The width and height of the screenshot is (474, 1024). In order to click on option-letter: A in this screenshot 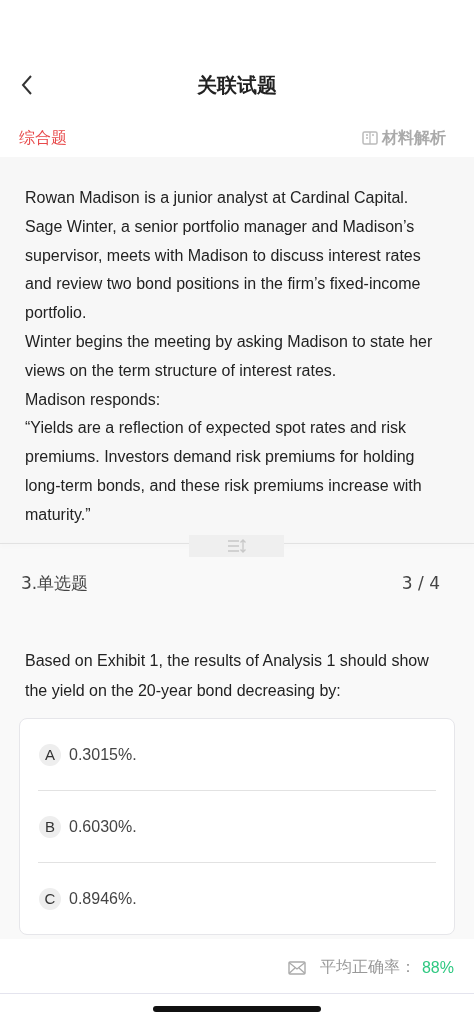, I will do `click(50, 754)`.